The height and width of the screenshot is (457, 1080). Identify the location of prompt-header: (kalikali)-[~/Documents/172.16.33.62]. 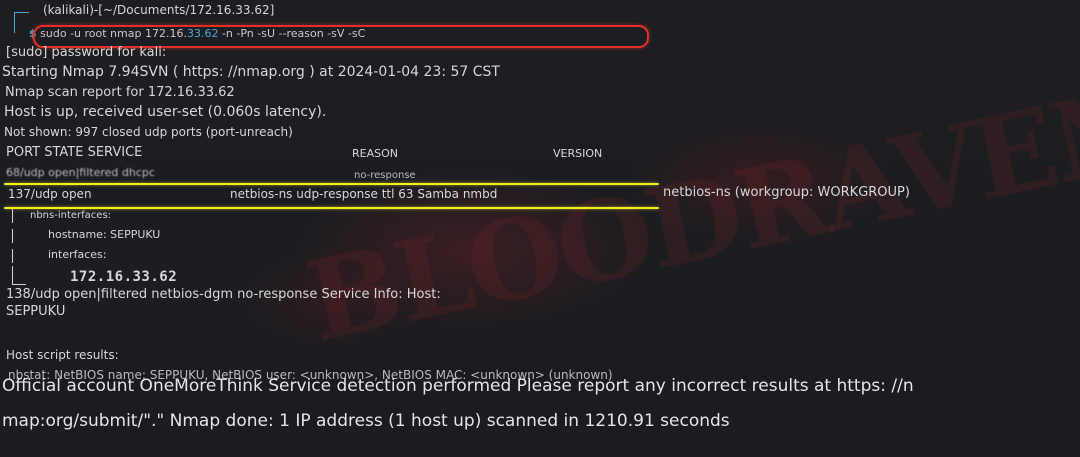
(158, 10).